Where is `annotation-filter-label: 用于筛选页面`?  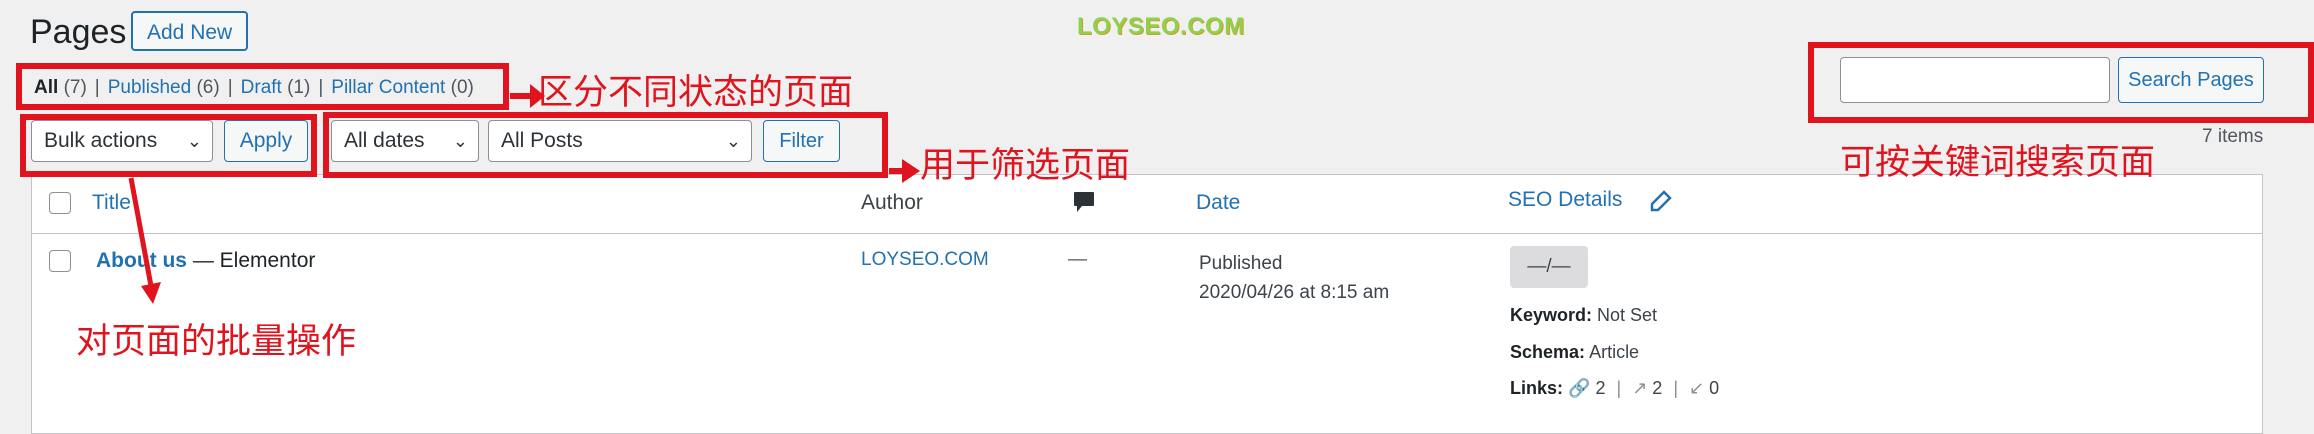 annotation-filter-label: 用于筛选页面 is located at coordinates (1025, 166).